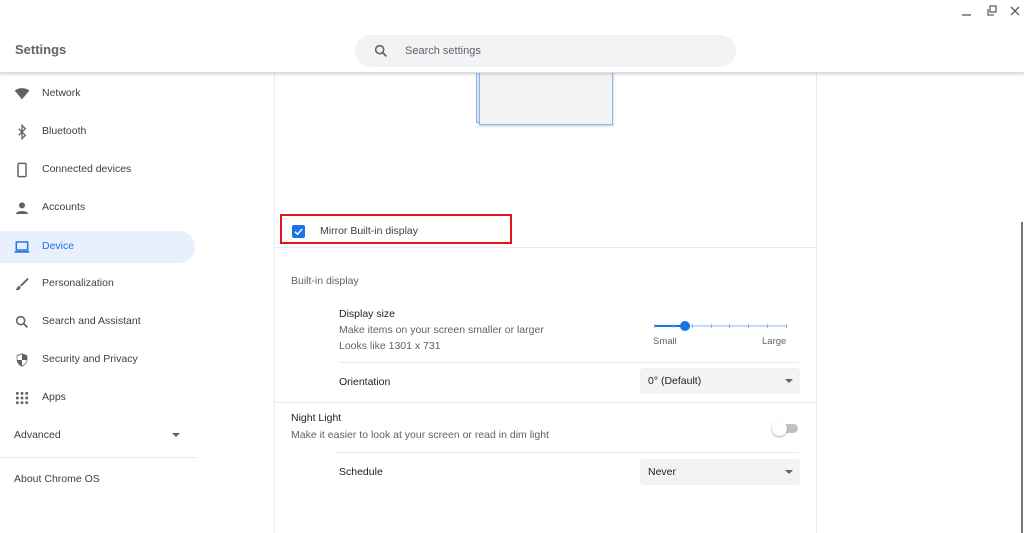 The width and height of the screenshot is (1024, 533). I want to click on apps-grid-icon, so click(22, 398).